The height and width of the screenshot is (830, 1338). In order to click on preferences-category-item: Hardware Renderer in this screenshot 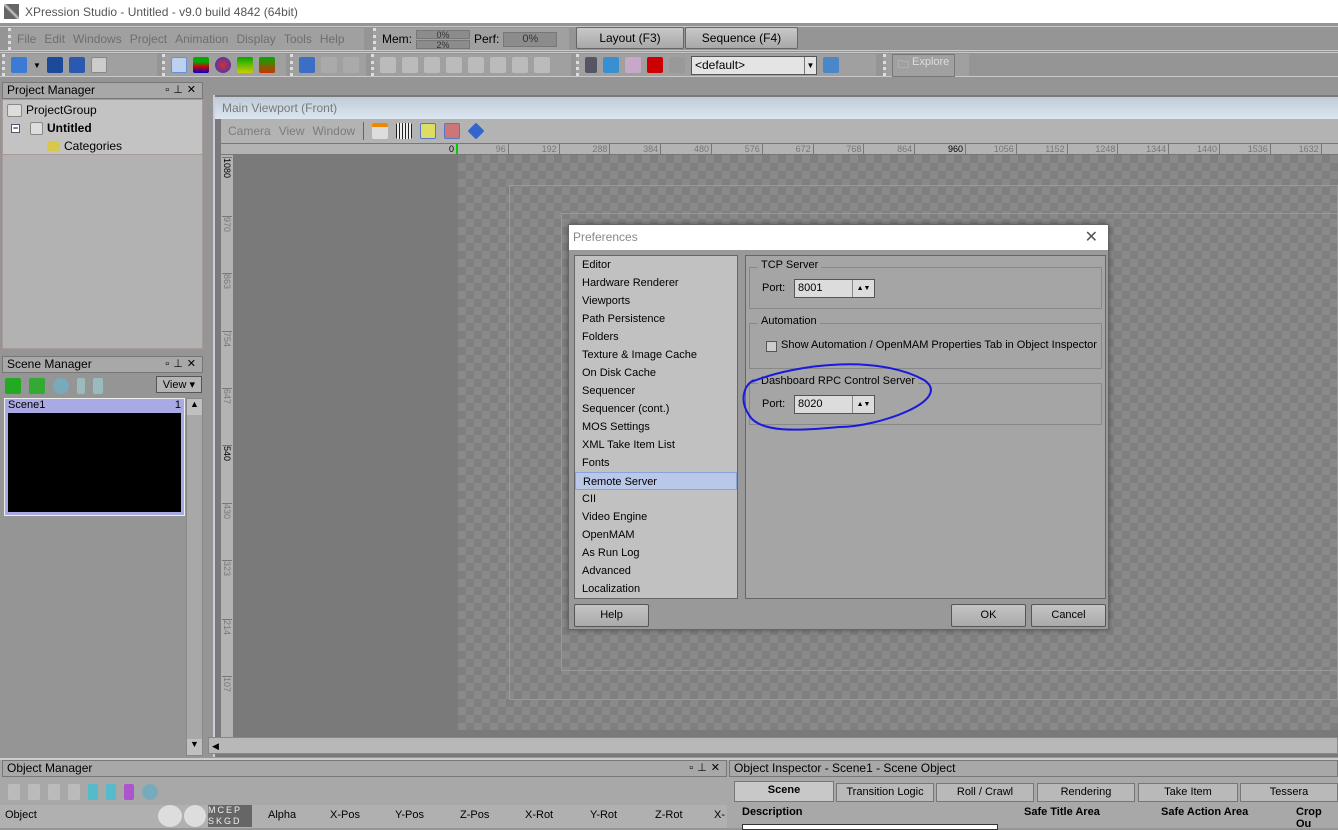, I will do `click(656, 283)`.